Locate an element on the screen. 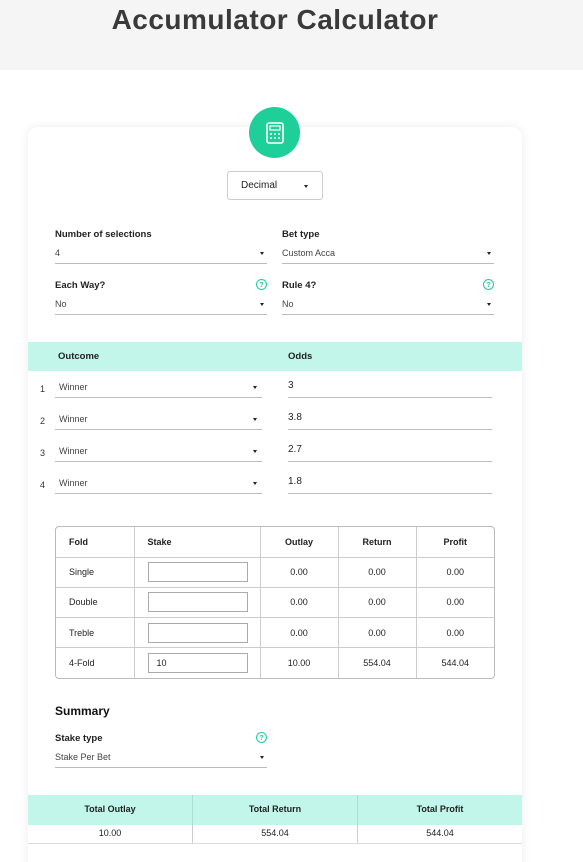  totals-header: Total Outlay Total Return Total Profit is located at coordinates (275, 810).